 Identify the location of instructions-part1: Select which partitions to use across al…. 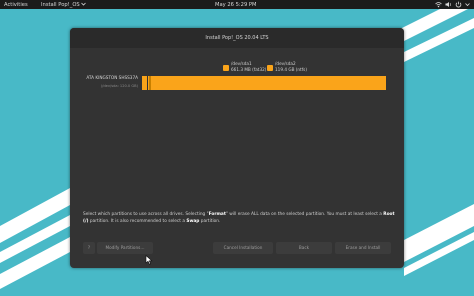
(146, 214).